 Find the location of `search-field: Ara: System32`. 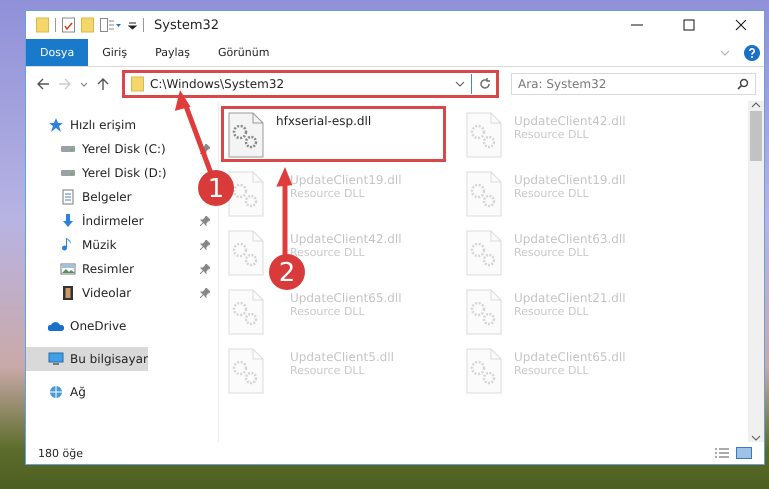

search-field: Ara: System32 is located at coordinates (633, 84).